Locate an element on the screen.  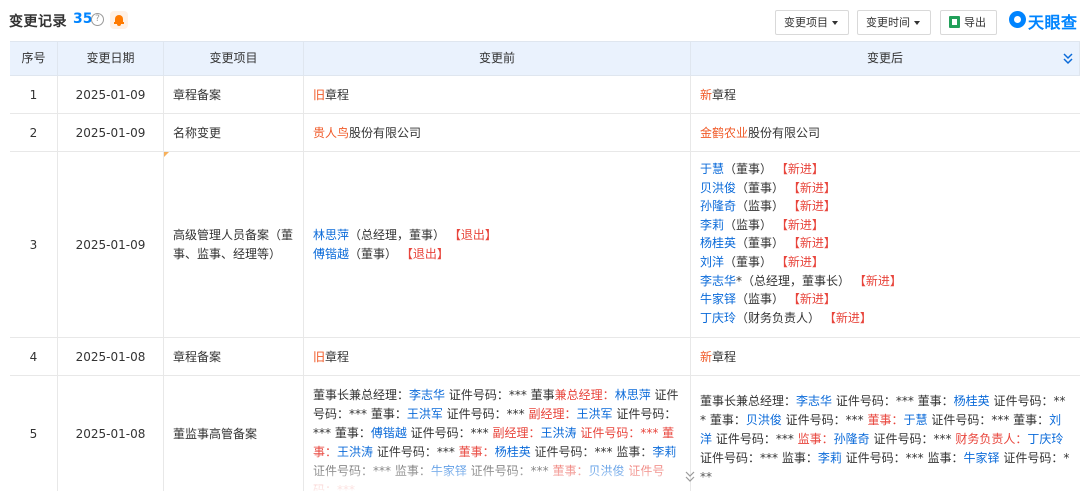
bell-icon is located at coordinates (119, 20).